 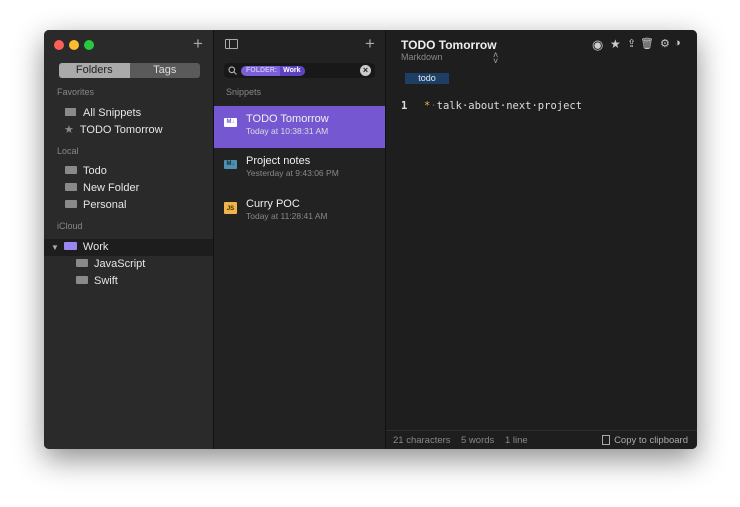 What do you see at coordinates (647, 43) in the screenshot?
I see `trash-icon: 🗑` at bounding box center [647, 43].